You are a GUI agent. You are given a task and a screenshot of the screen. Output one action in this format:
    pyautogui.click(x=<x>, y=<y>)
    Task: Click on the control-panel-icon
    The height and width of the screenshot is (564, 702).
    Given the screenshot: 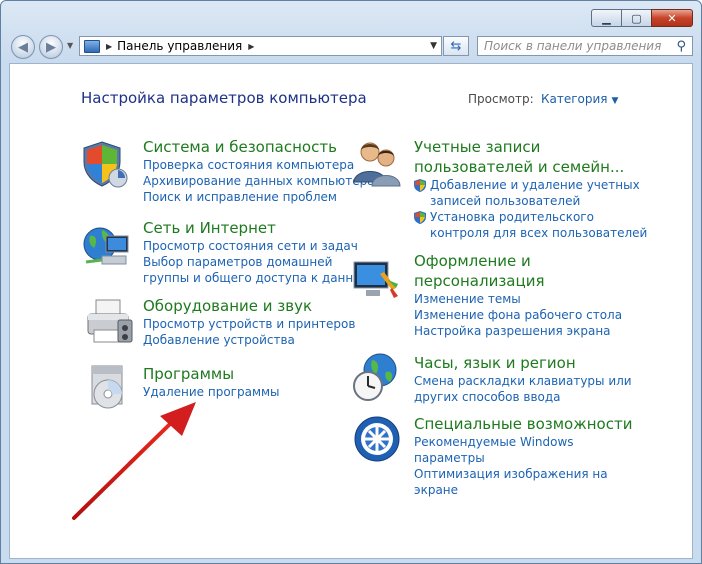 What is the action you would take?
    pyautogui.click(x=92, y=46)
    